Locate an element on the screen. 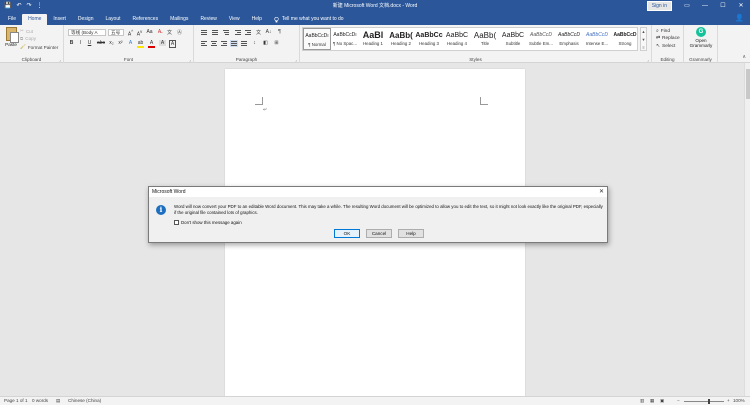 This screenshot has width=750, height=405. tell-me-box: Tell me what you want to do is located at coordinates (306, 19).